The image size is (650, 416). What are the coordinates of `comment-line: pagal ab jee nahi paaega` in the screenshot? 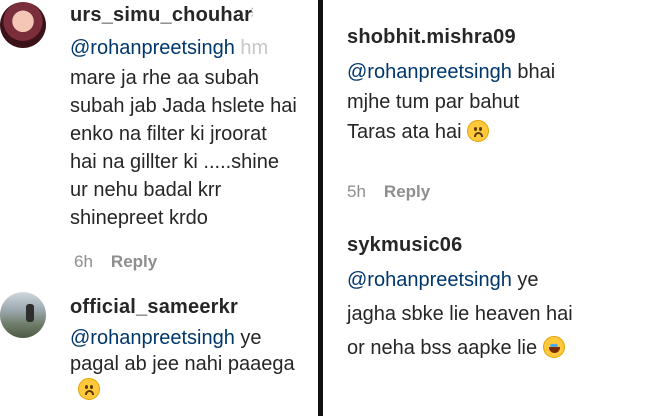 It's located at (182, 364).